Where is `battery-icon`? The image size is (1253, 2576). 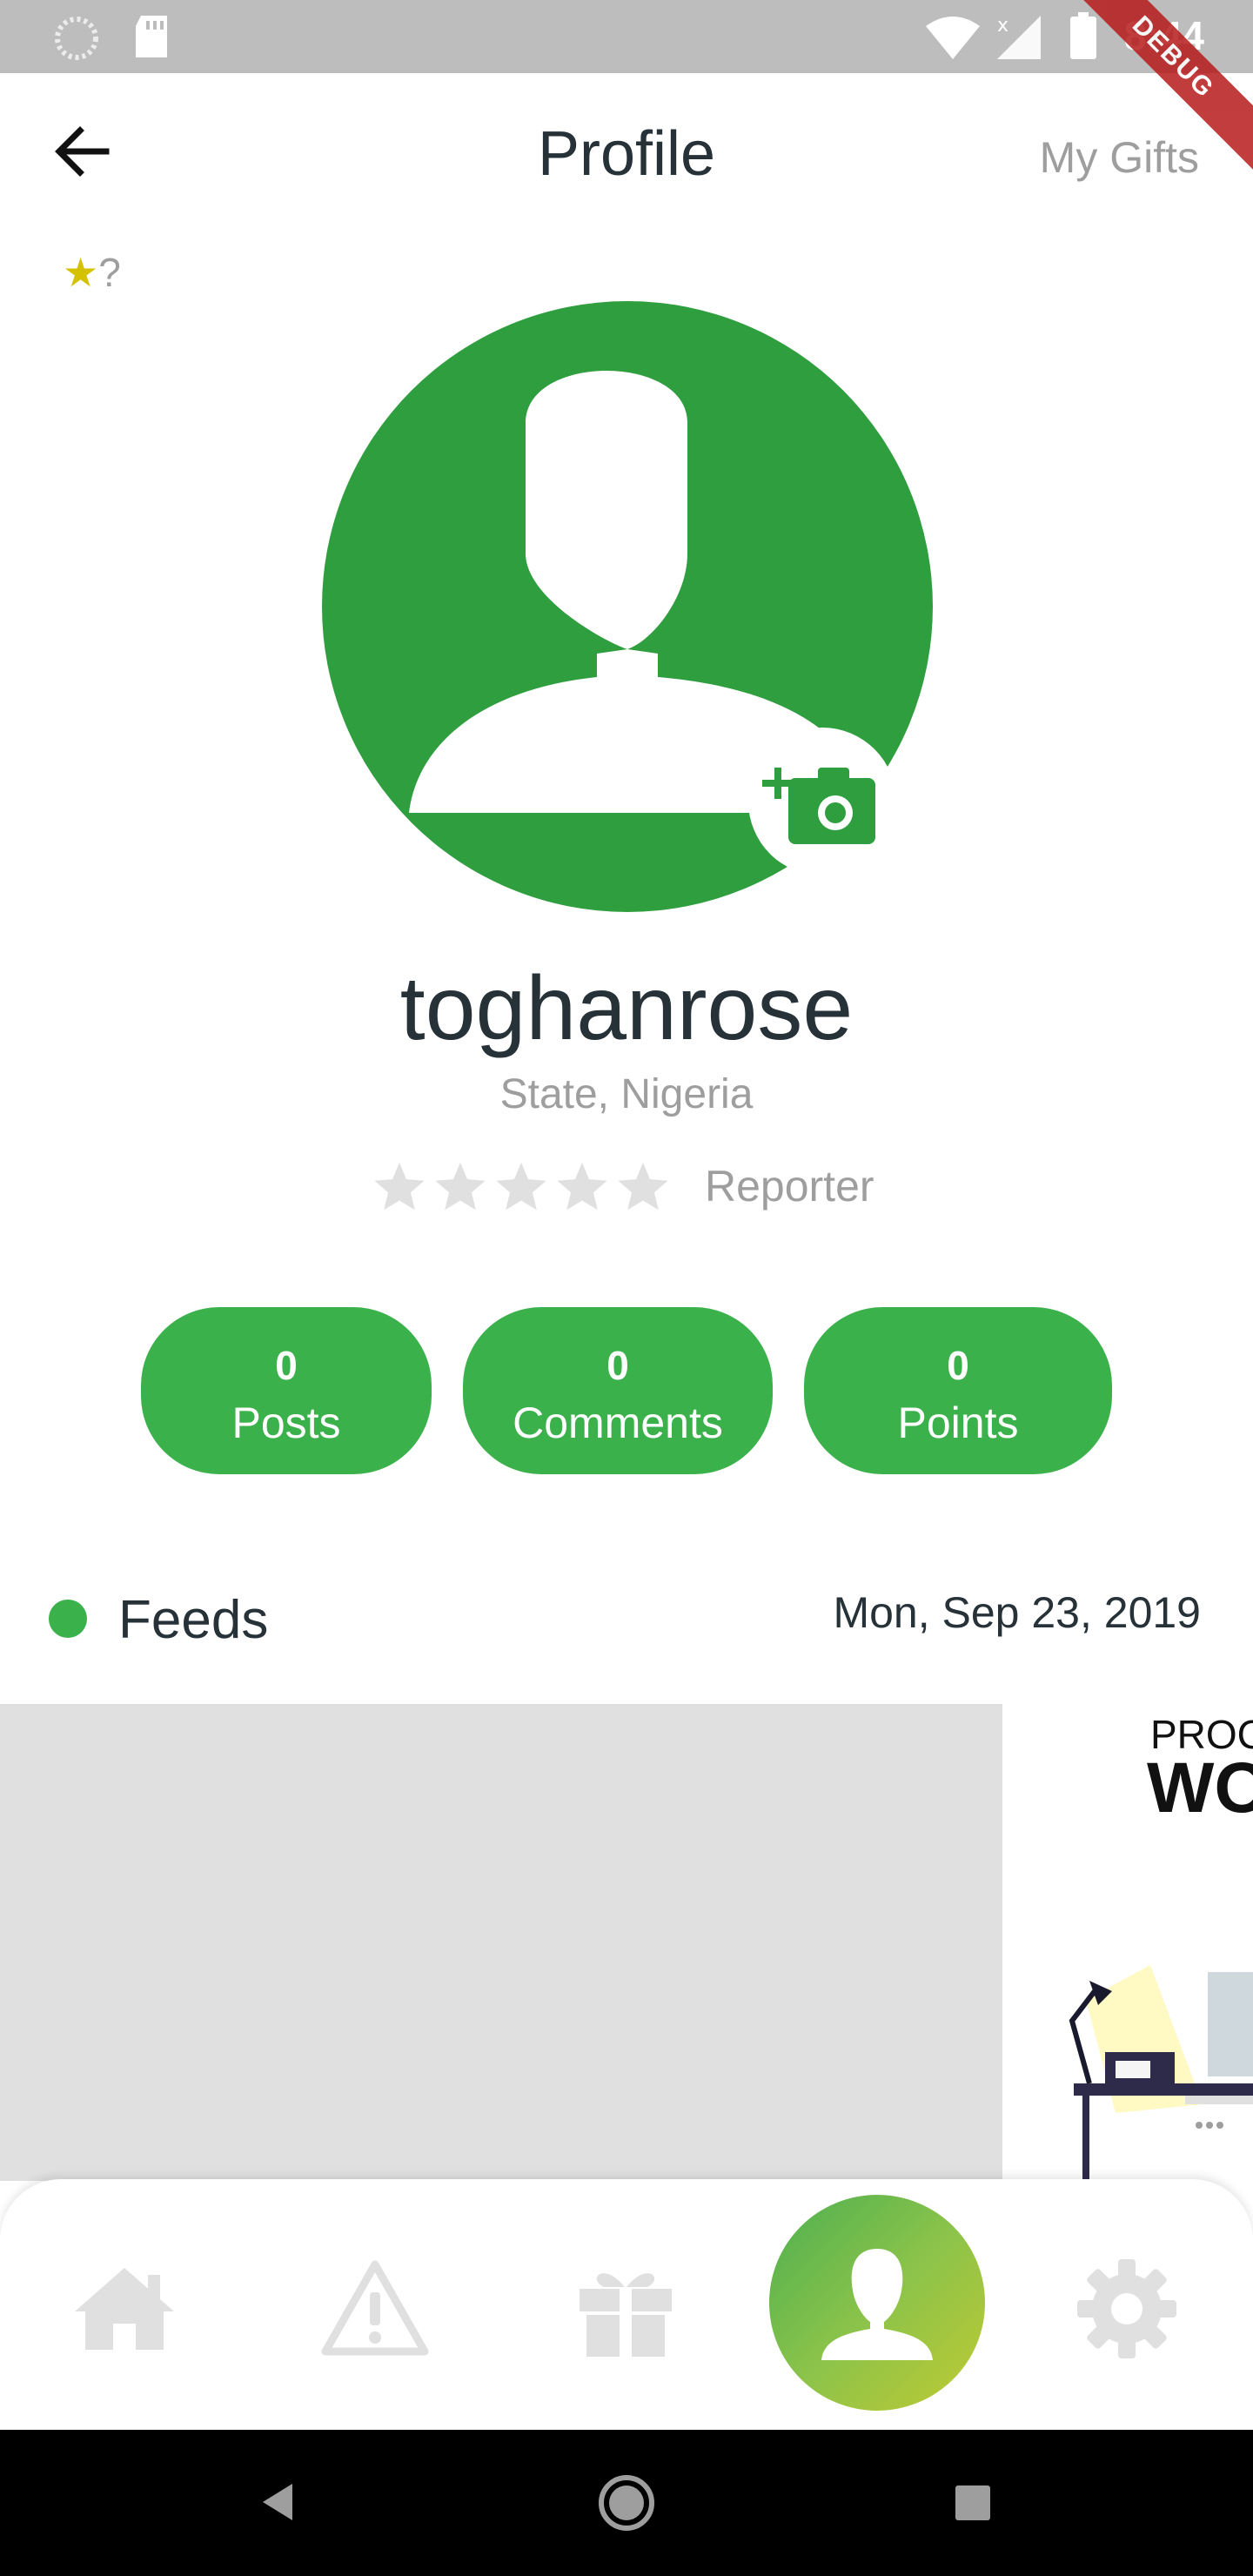
battery-icon is located at coordinates (1083, 35).